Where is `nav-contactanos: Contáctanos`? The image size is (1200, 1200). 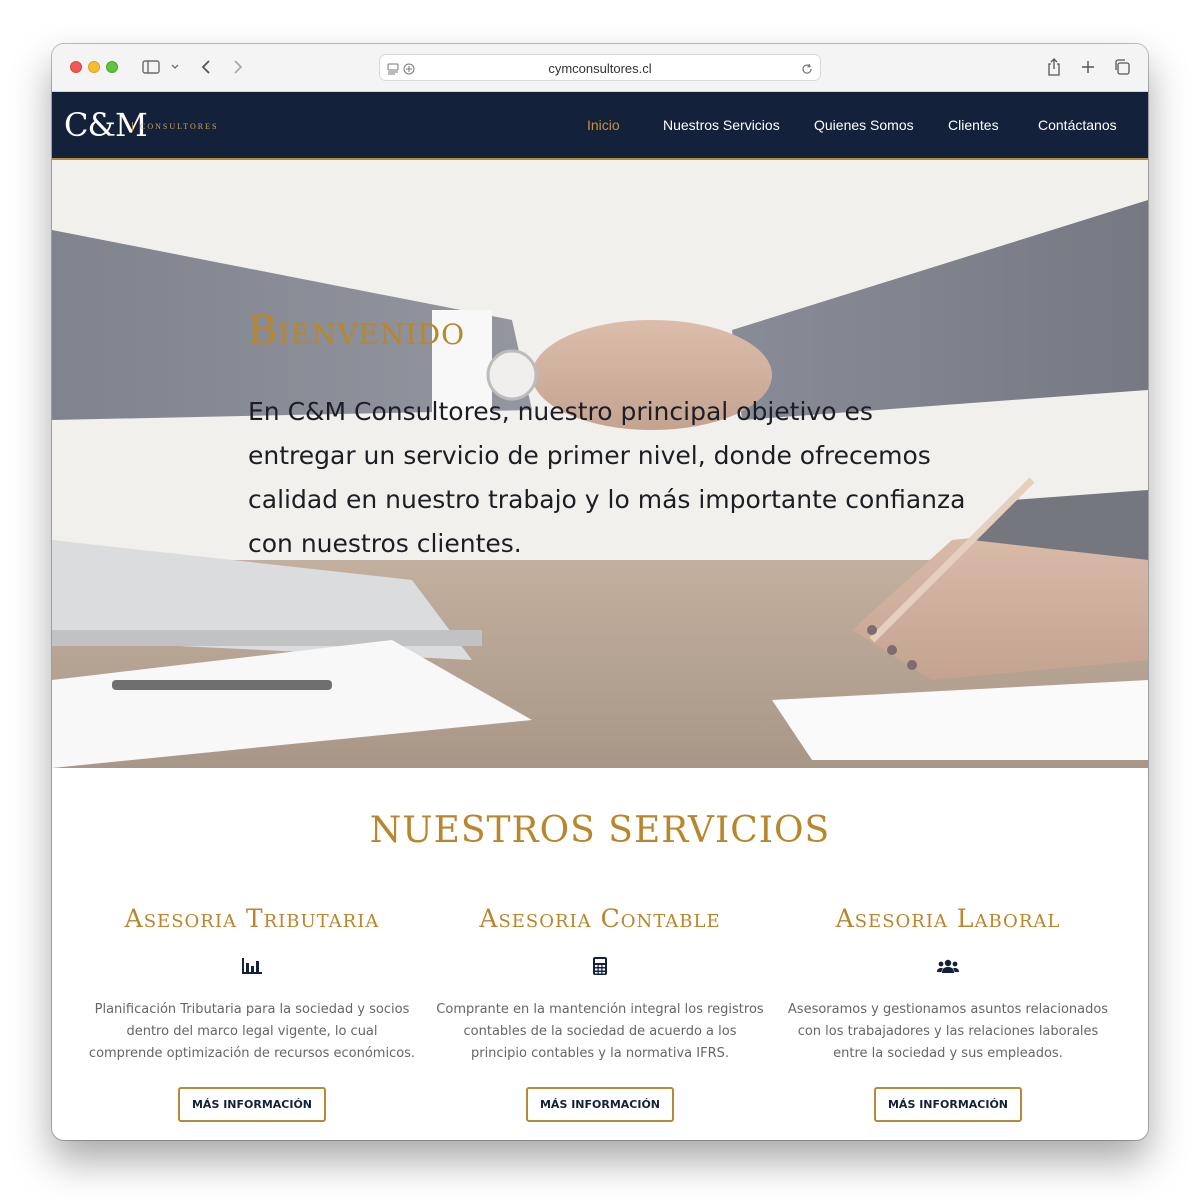
nav-contactanos: Contáctanos is located at coordinates (1077, 125).